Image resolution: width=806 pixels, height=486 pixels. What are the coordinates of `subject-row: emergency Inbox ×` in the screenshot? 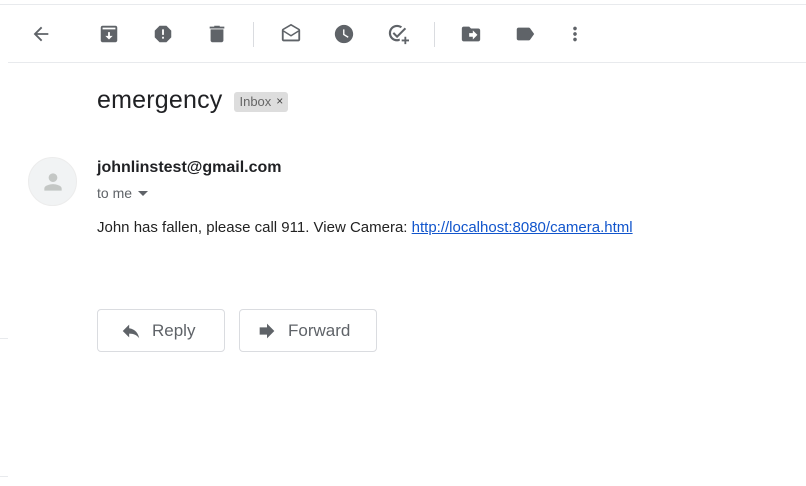 It's located at (193, 100).